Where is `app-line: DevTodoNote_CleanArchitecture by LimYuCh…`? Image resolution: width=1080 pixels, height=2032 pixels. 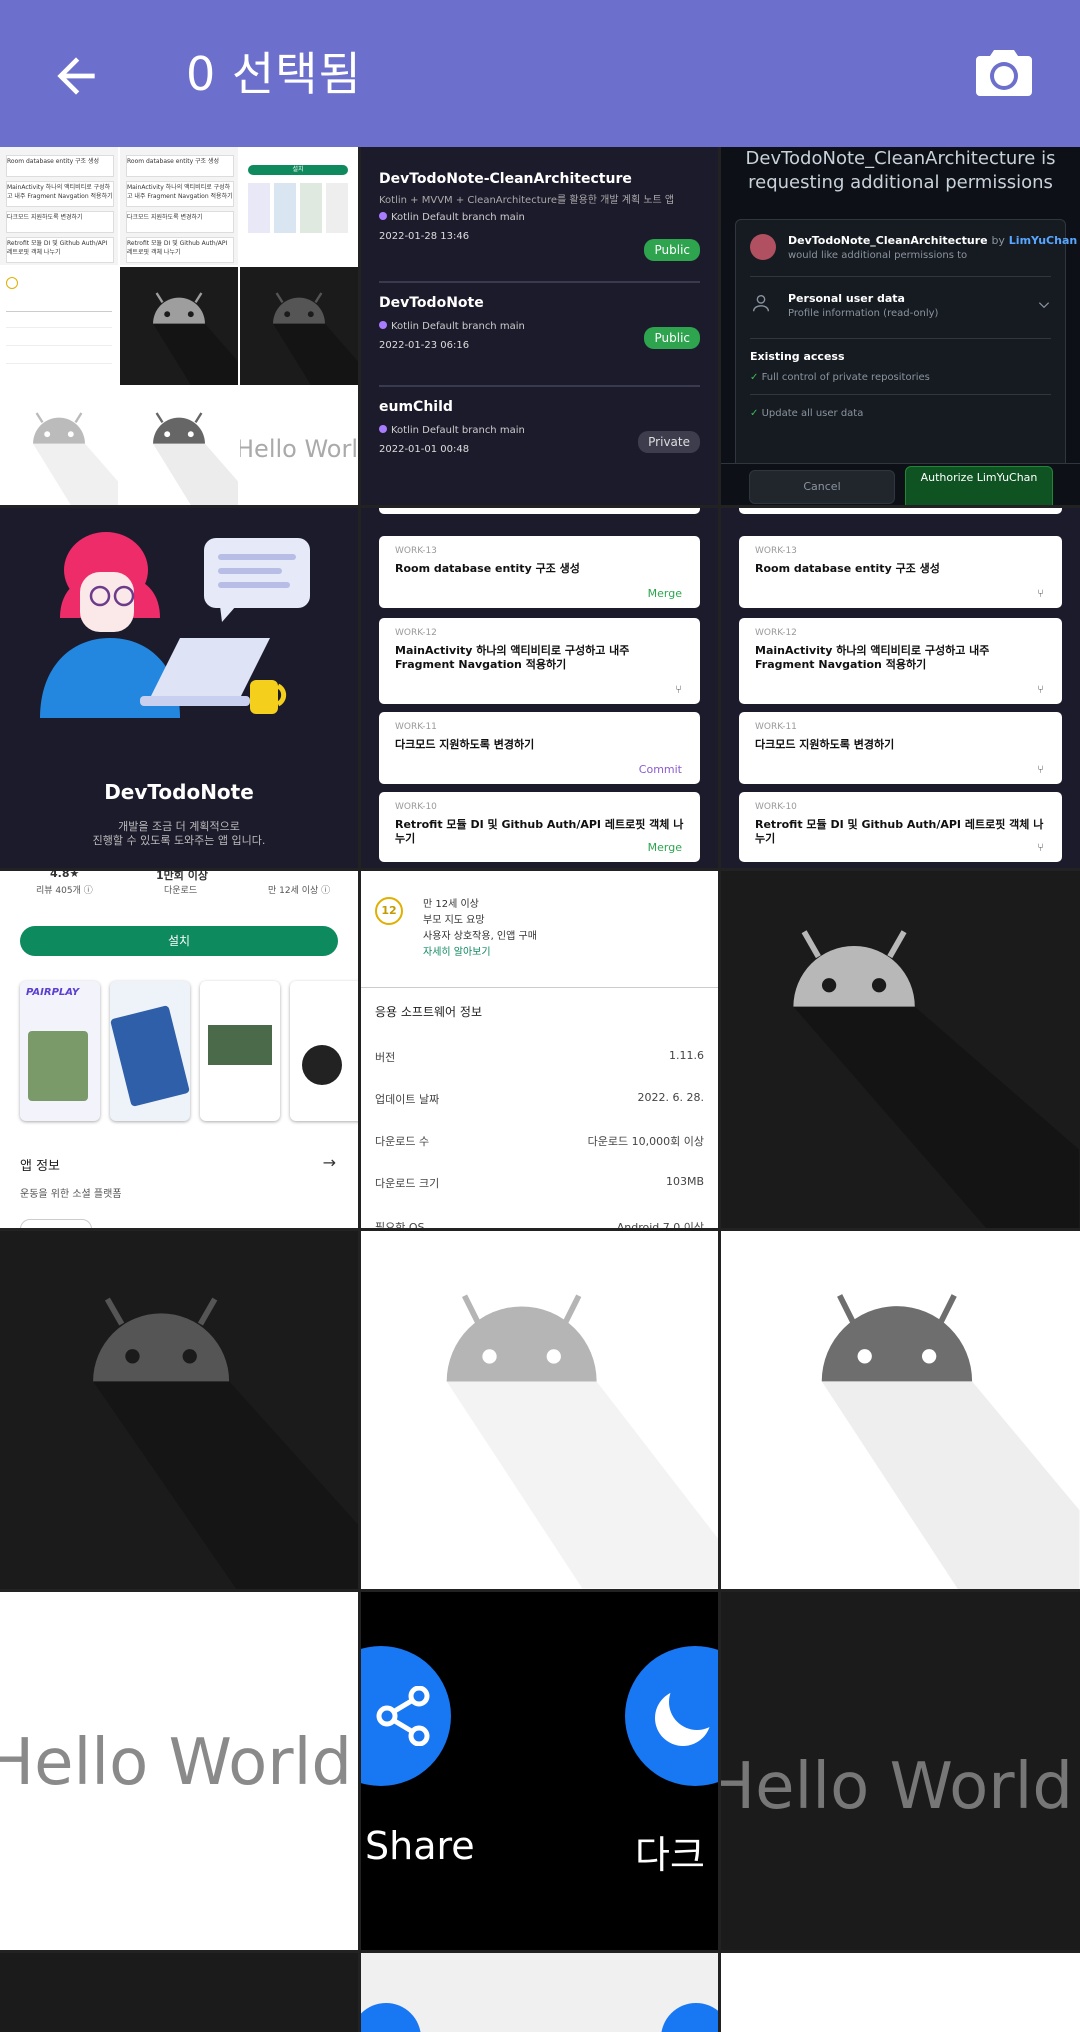 app-line: DevTodoNote_CleanArchitecture by LimYuCh… is located at coordinates (933, 240).